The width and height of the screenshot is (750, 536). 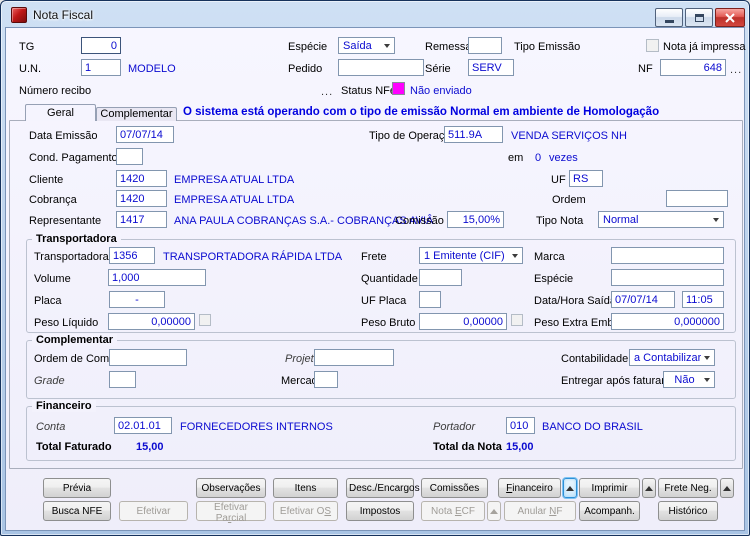 I want to click on uf-placa-field, so click(x=430, y=299).